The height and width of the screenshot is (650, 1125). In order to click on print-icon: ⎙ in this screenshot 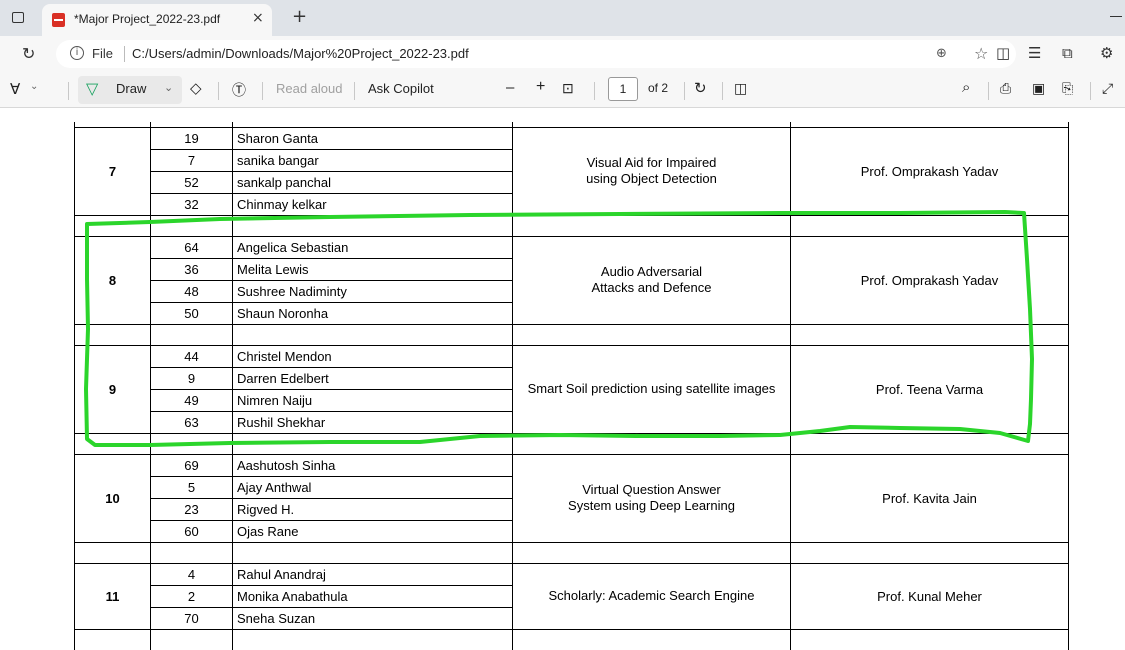, I will do `click(1005, 88)`.